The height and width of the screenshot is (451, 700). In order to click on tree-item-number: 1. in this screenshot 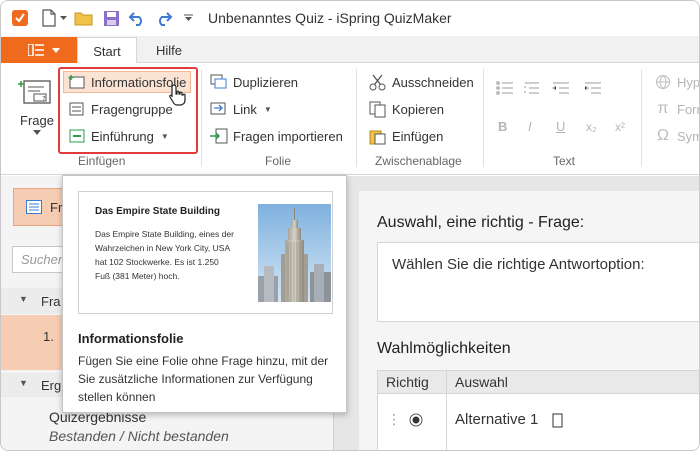, I will do `click(48, 336)`.